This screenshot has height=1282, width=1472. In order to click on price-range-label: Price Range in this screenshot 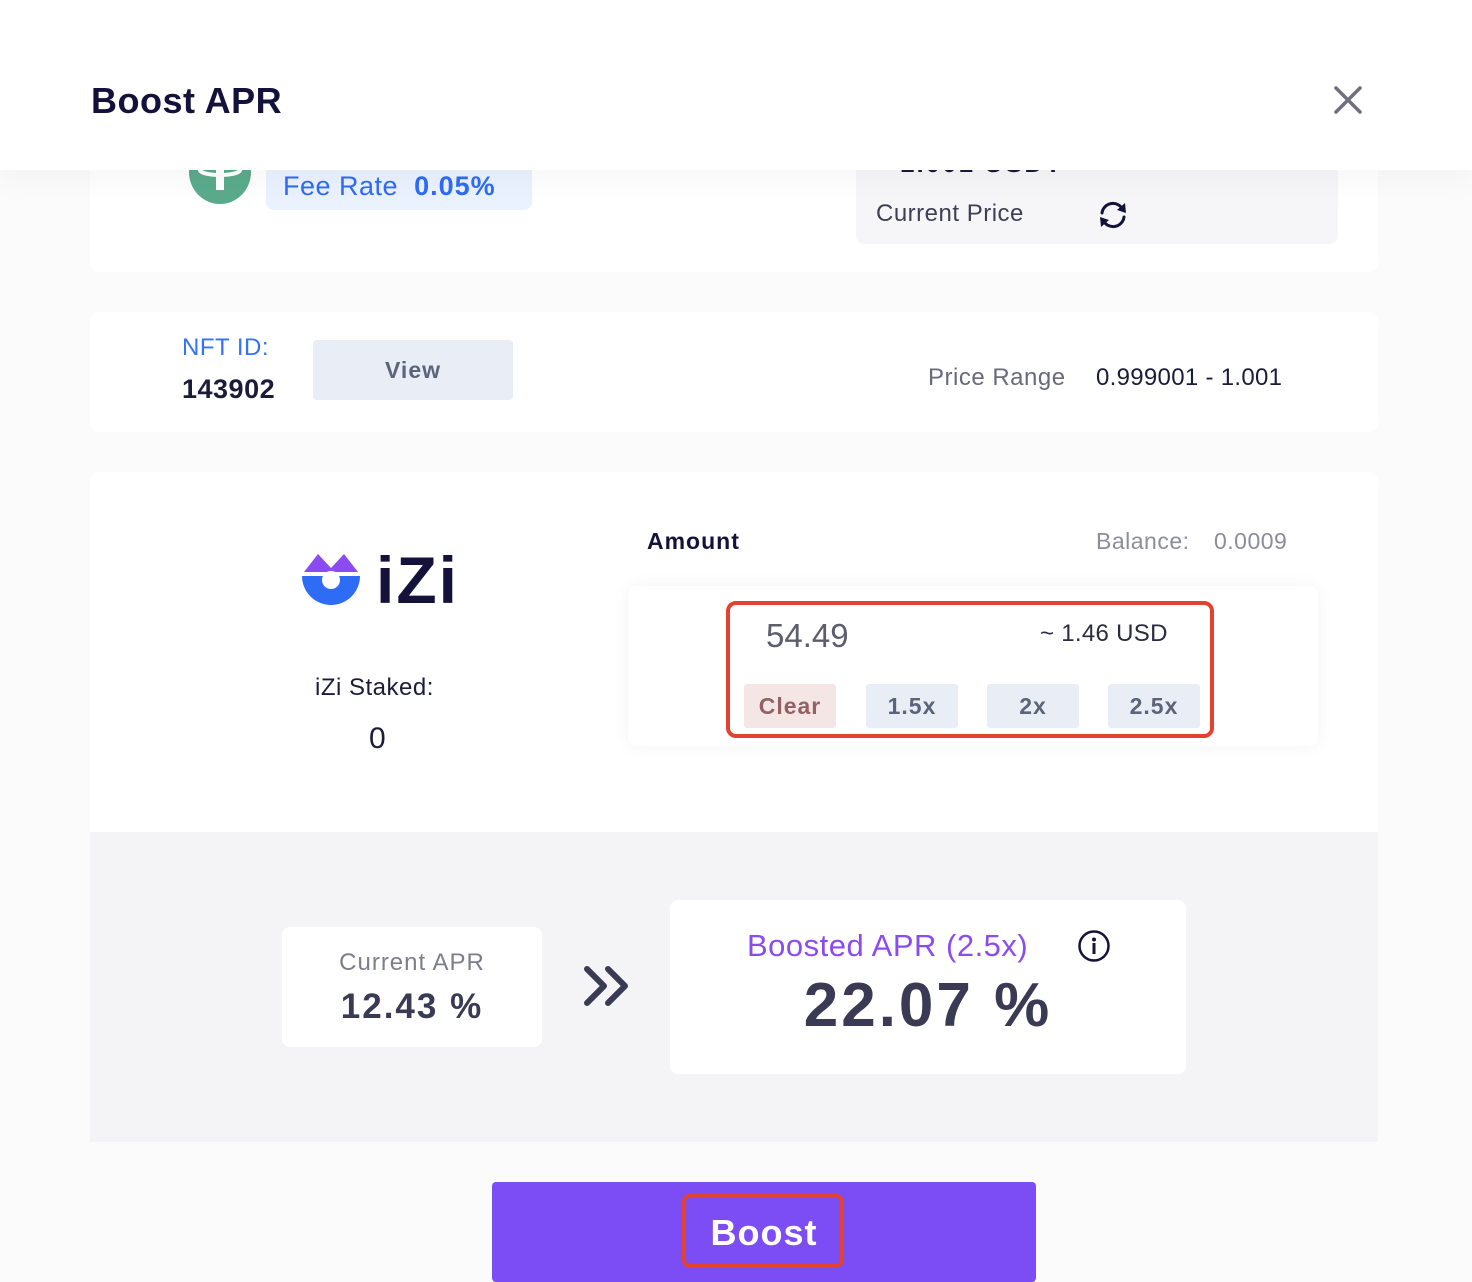, I will do `click(997, 377)`.